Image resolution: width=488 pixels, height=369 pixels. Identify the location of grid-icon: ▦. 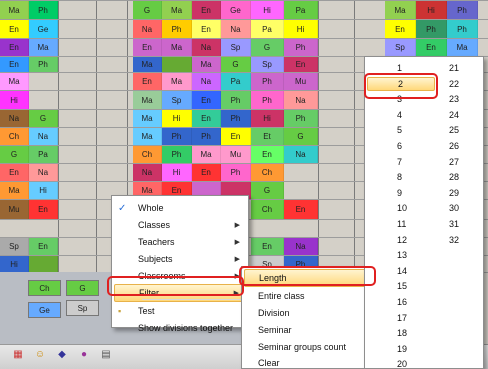
(18, 355).